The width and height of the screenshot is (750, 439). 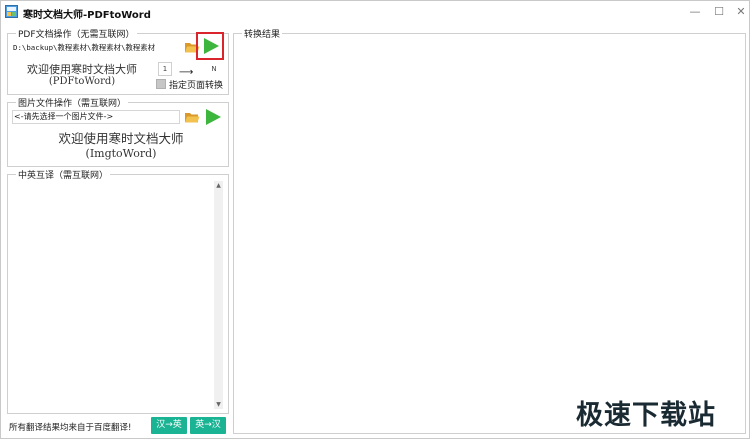 What do you see at coordinates (82, 69) in the screenshot?
I see `pdf-welcome-line1: 欢迎使用寒时文档大师` at bounding box center [82, 69].